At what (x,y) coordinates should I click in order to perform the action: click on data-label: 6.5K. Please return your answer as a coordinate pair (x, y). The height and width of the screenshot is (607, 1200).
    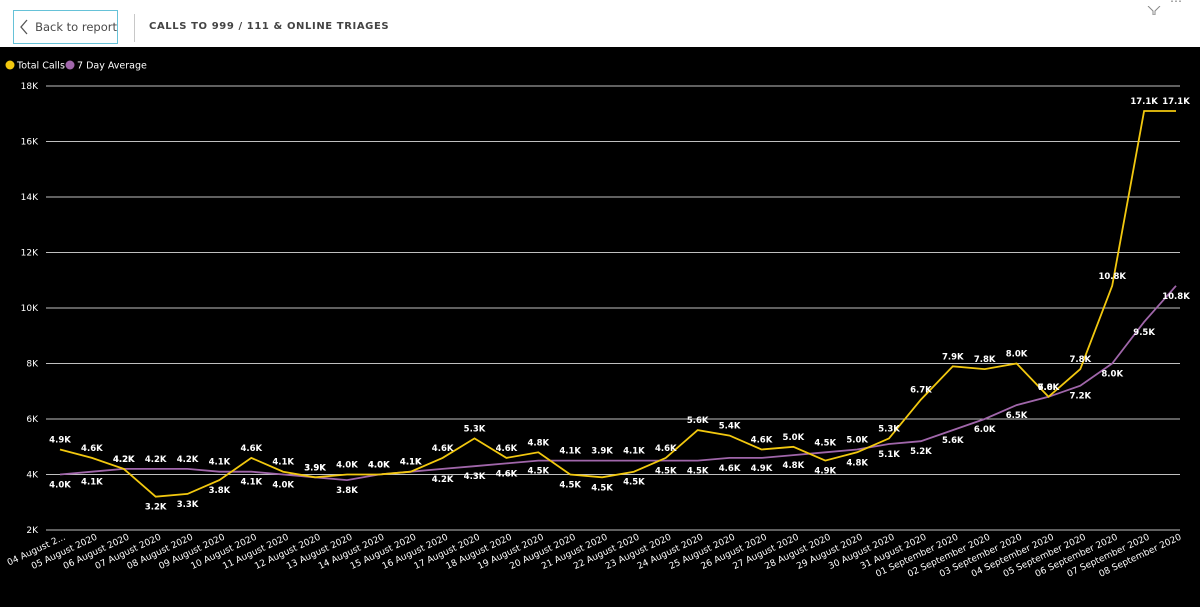
    Looking at the image, I should click on (1017, 416).